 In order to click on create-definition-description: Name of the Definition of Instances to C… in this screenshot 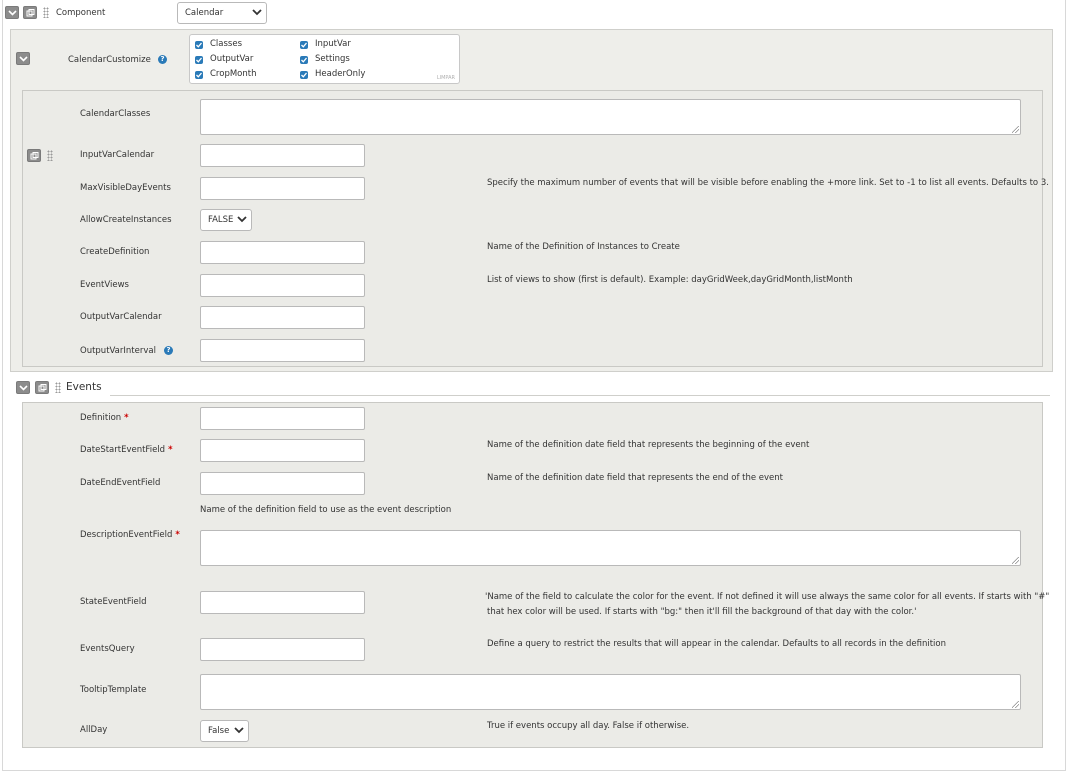, I will do `click(583, 247)`.